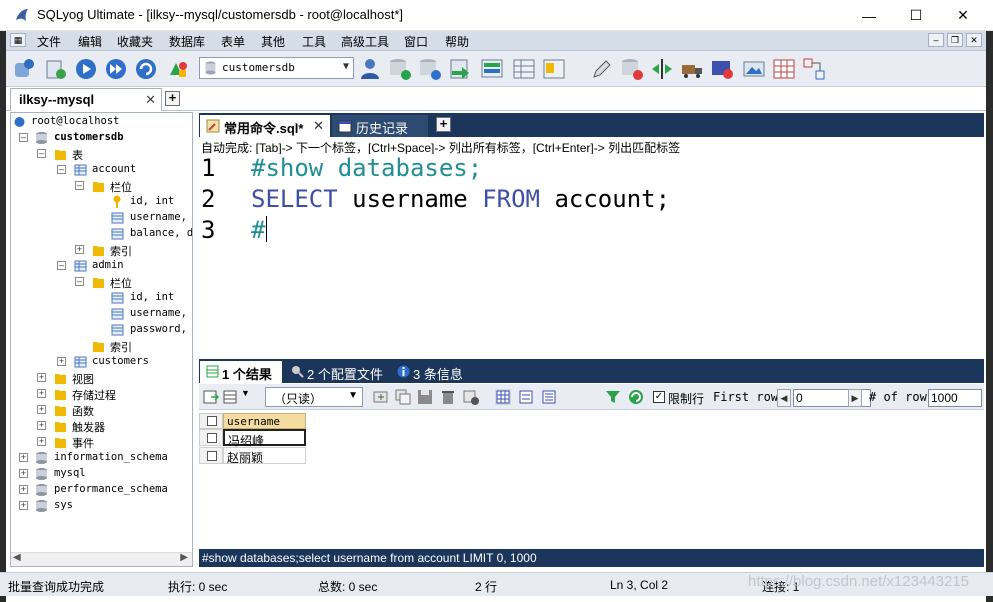  Describe the element at coordinates (974, 40) in the screenshot. I see `mdi-close-icon: ✕` at that location.